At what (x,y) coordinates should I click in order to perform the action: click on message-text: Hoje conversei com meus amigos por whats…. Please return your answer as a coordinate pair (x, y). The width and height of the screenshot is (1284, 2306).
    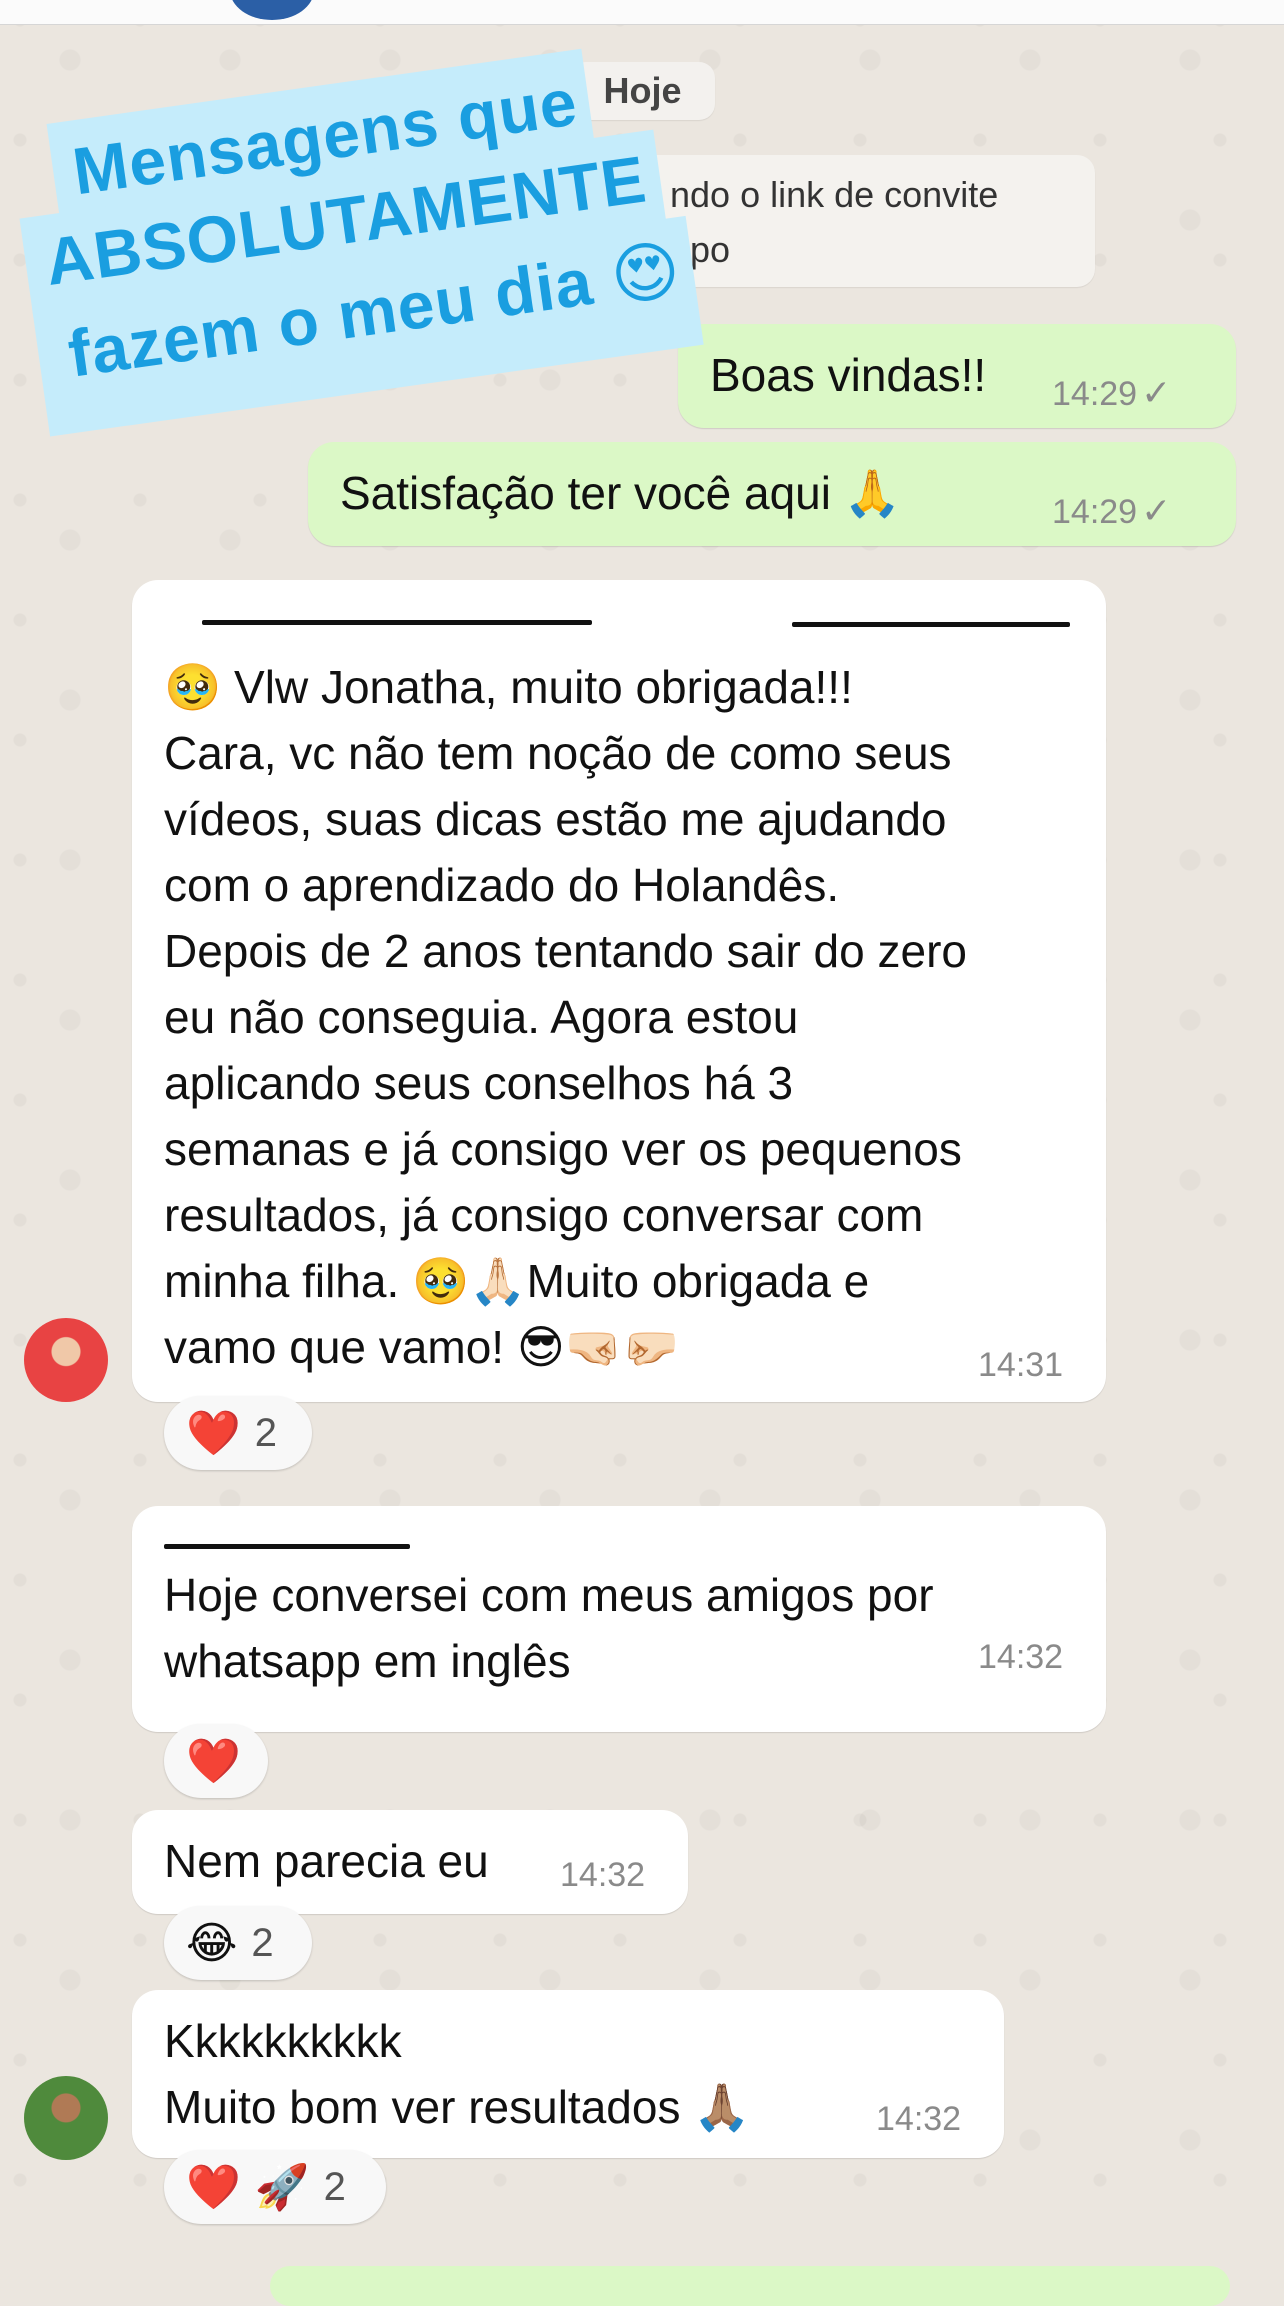
    Looking at the image, I should click on (549, 1628).